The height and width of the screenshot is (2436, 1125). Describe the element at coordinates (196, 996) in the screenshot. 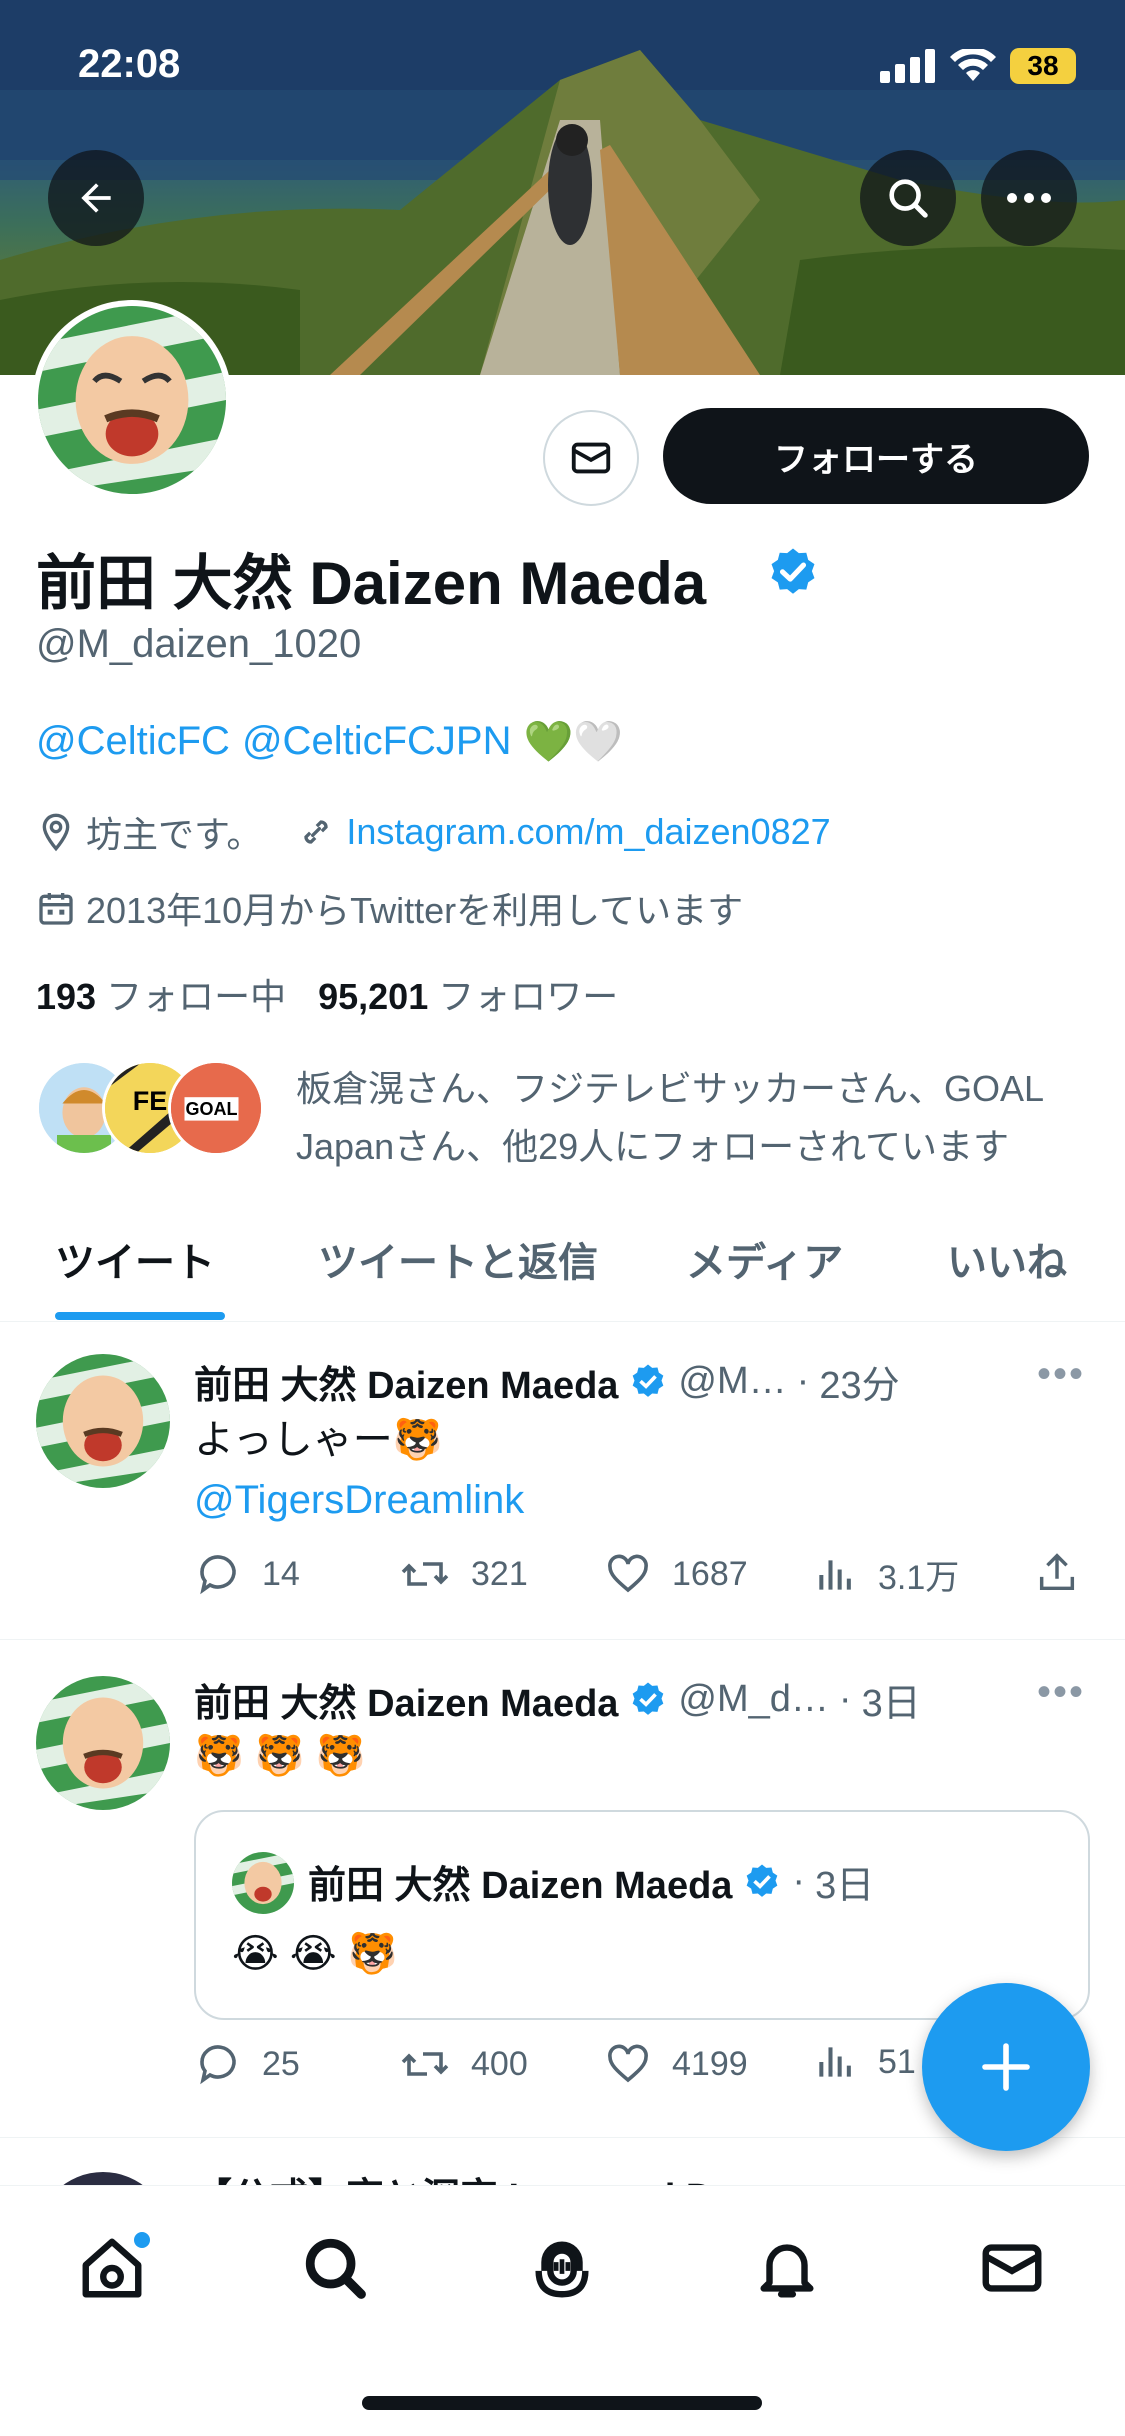

I see `following-label: フォロー中` at that location.